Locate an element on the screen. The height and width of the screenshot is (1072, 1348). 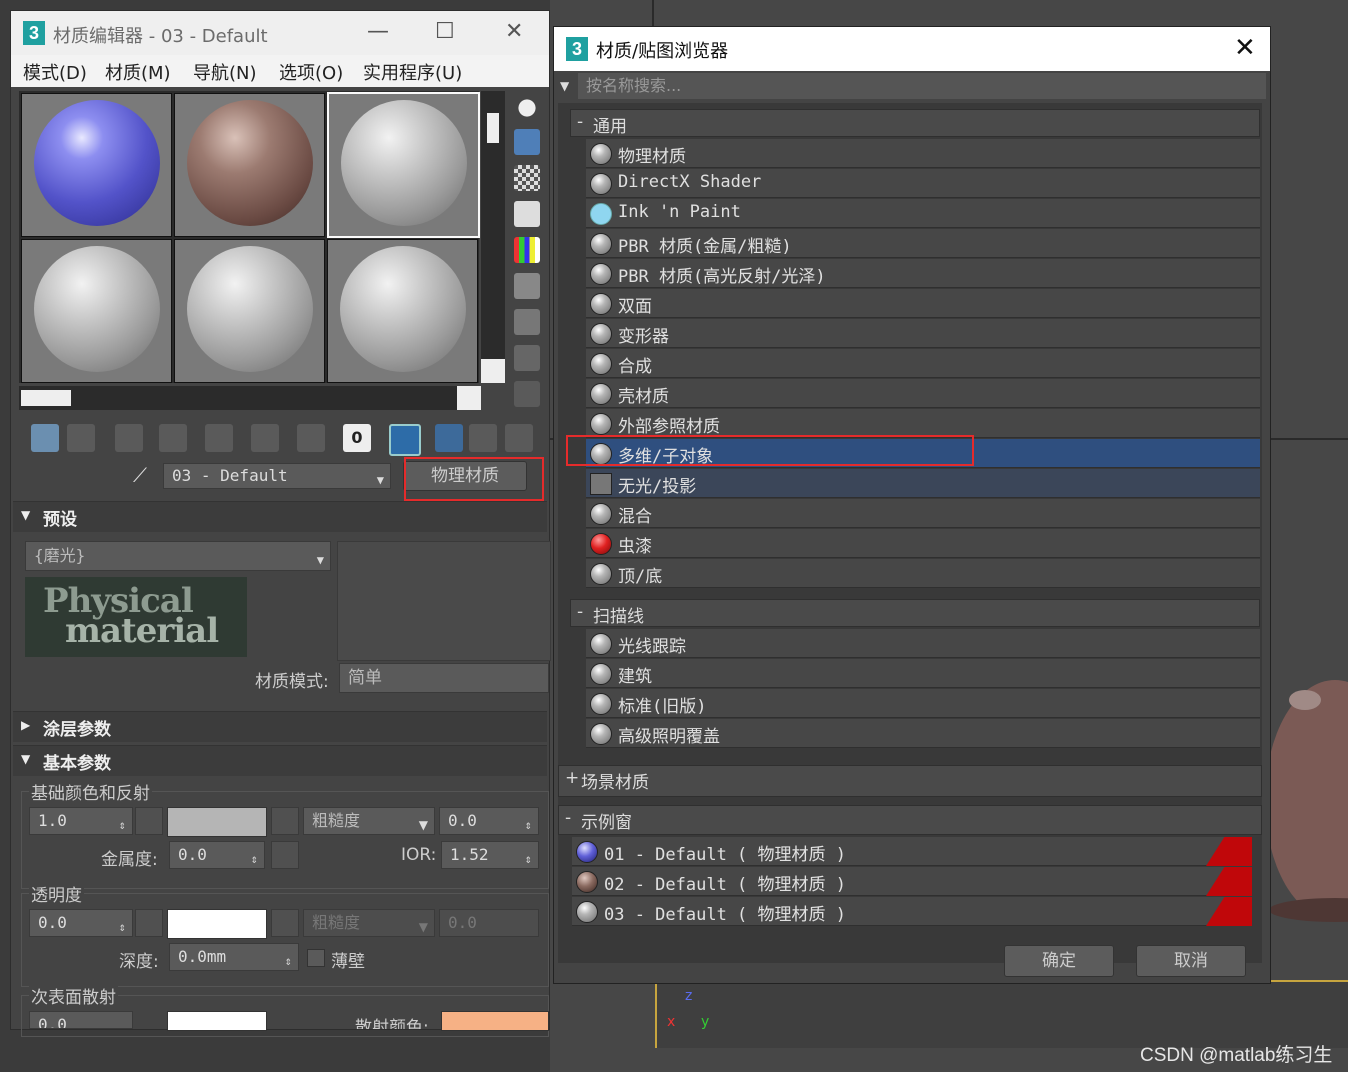
list-item: 03 - Default ( 物理材质 ) is located at coordinates (912, 911).